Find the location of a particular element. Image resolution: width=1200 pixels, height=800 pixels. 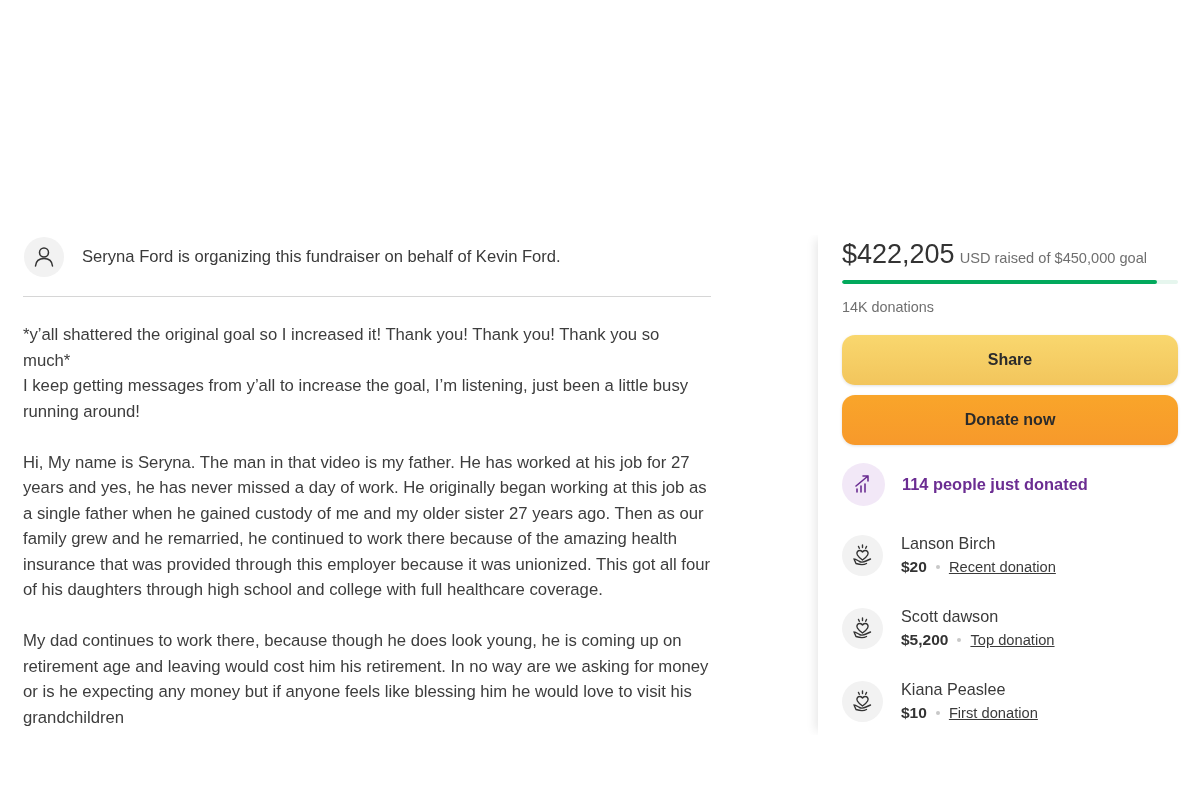

story-paragraph: Hi, My name is Seryna. The man in that video is my father. He has worked at his job for 27 years and yes, he has never missed a day of work. He originally began working at this job as a single father when he gained custody of me and my older sister 27 years ago. Then as our family grew and he remarried, he continued to work there because of the amazing health insurance that was provided through this employer because it was unionized. This got all four of his daughters through high school and college with full healthcare coverage. is located at coordinates (367, 526).